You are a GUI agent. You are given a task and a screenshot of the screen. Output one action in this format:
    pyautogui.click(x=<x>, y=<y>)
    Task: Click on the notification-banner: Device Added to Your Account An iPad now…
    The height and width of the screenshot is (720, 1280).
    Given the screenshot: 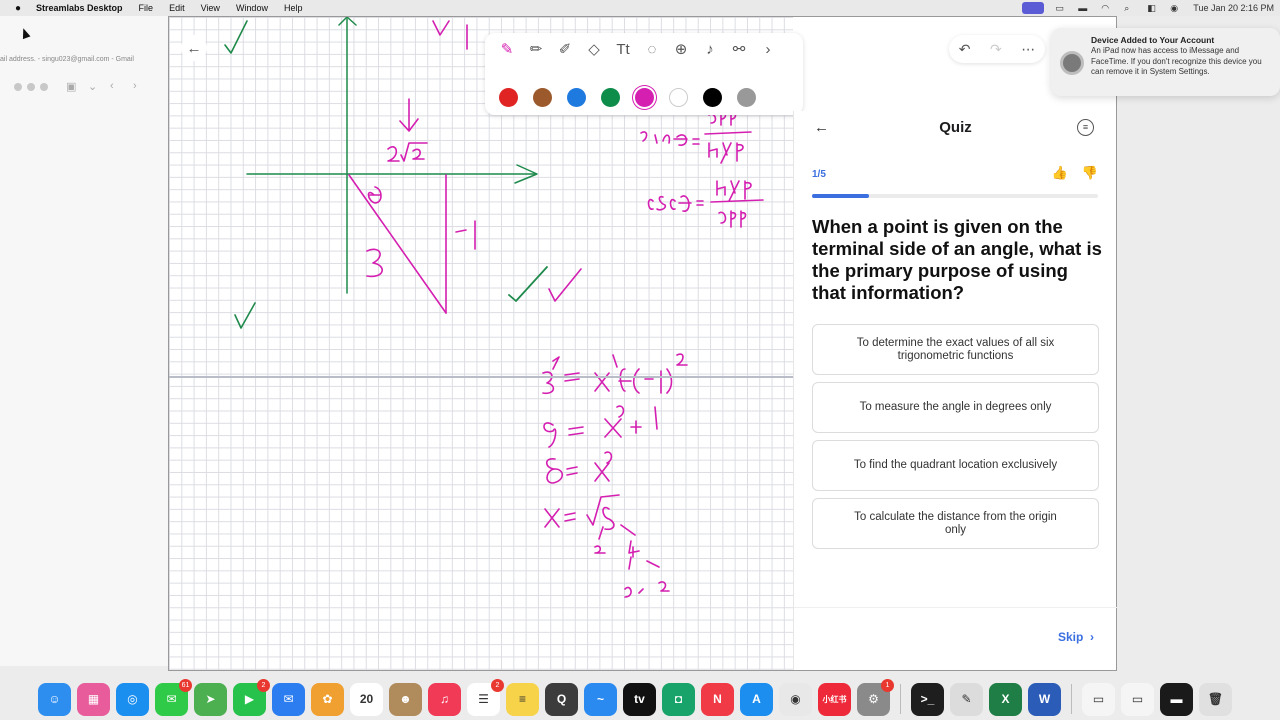 What is the action you would take?
    pyautogui.click(x=1165, y=62)
    